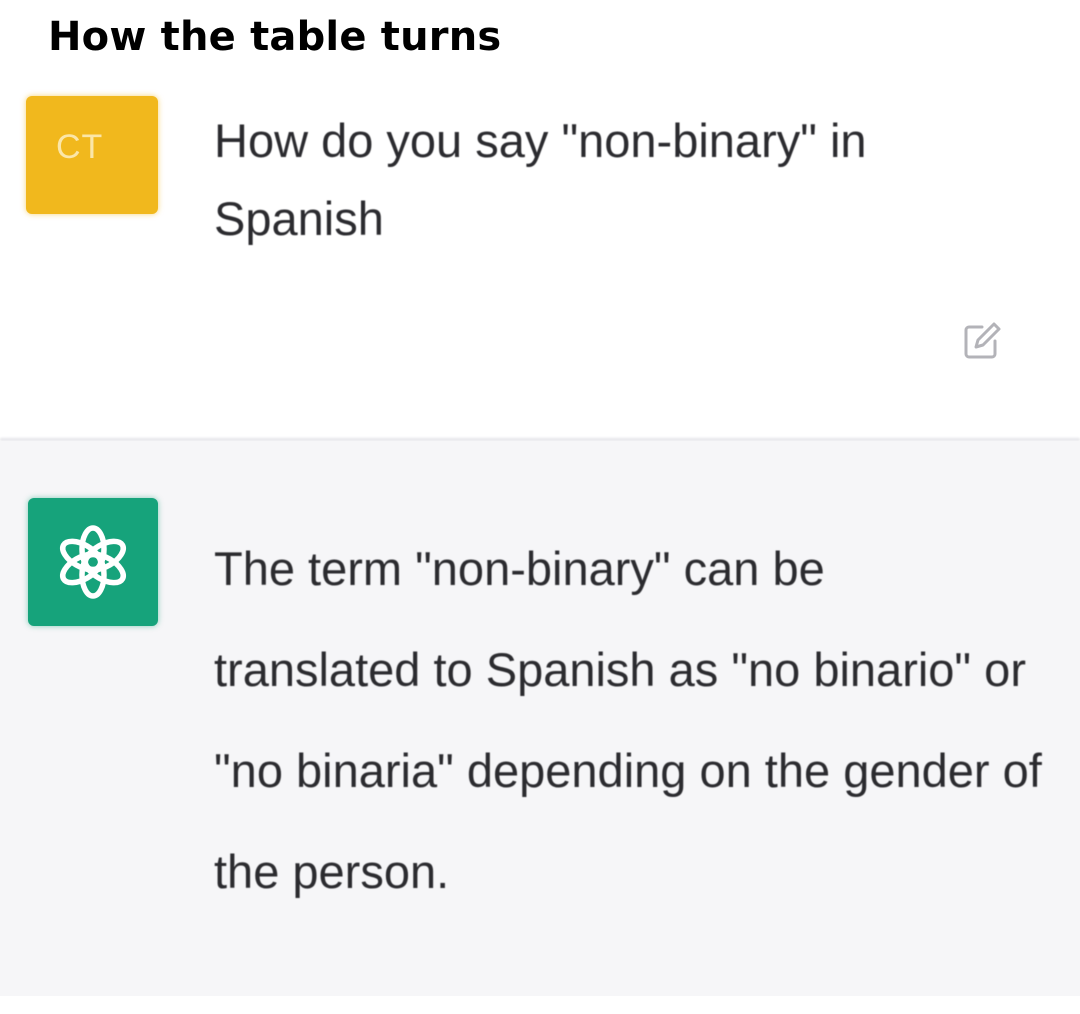  Describe the element at coordinates (540, 179) in the screenshot. I see `user-message-text: How do you say "non-binary" in Spanish` at that location.